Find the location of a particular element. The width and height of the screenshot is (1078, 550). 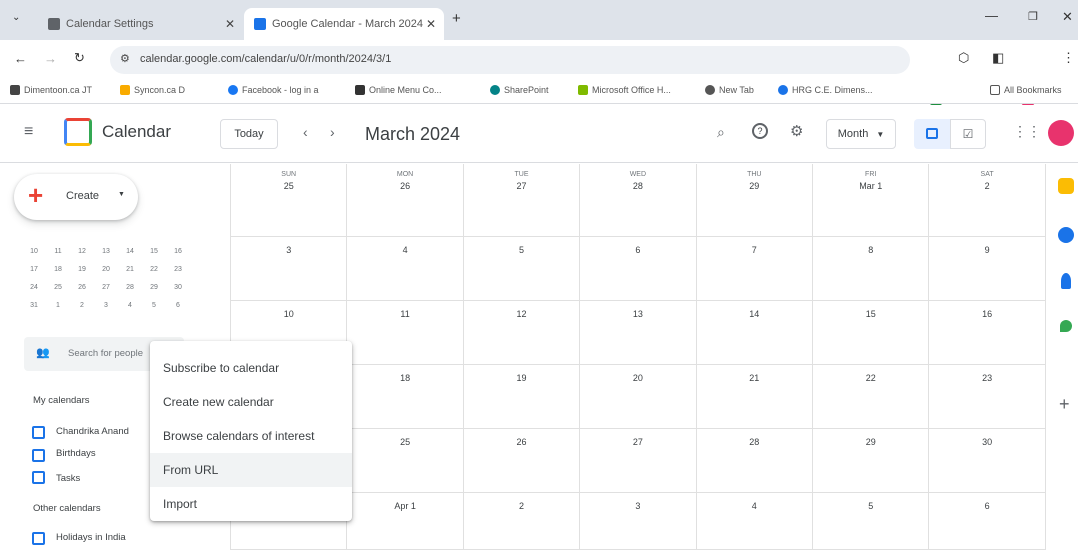

day-number: 14 is located at coordinates (754, 314).